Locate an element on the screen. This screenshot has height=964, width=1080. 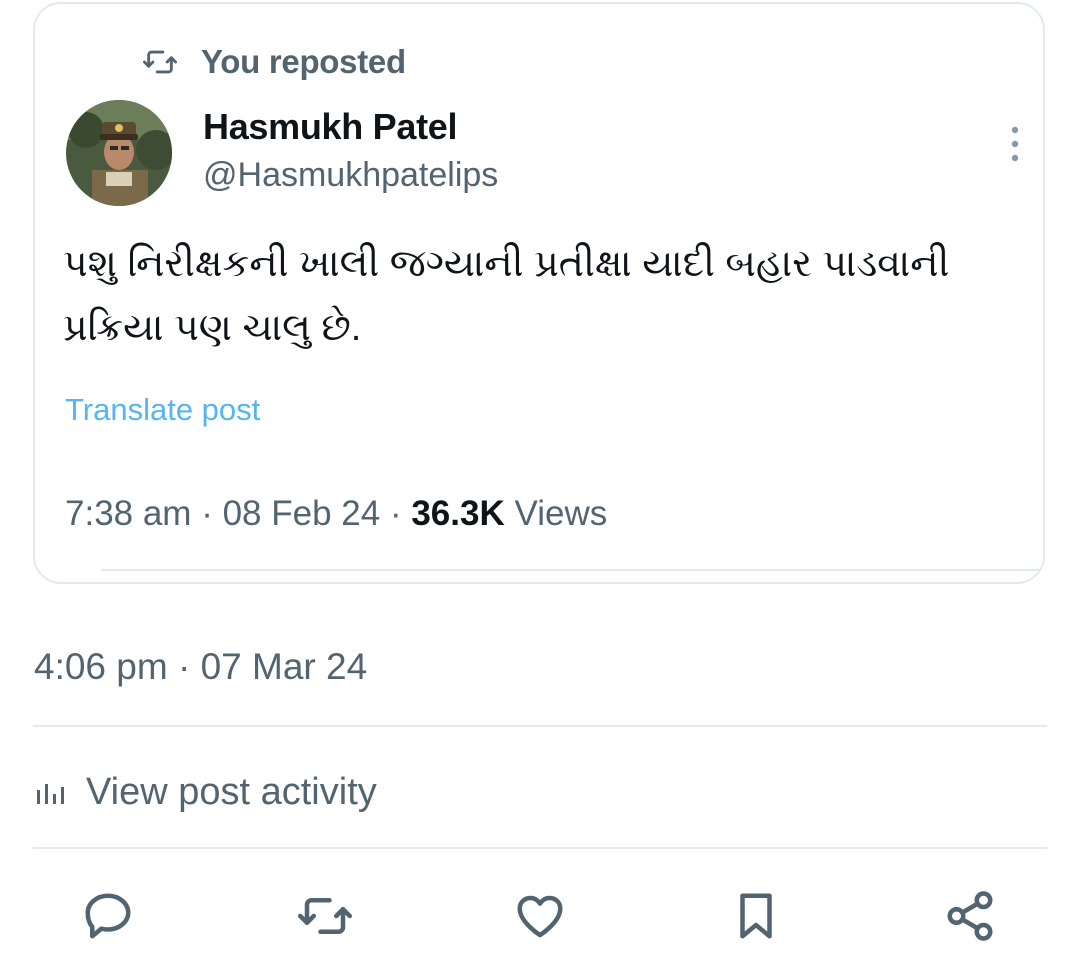
views-label: Views is located at coordinates (561, 513).